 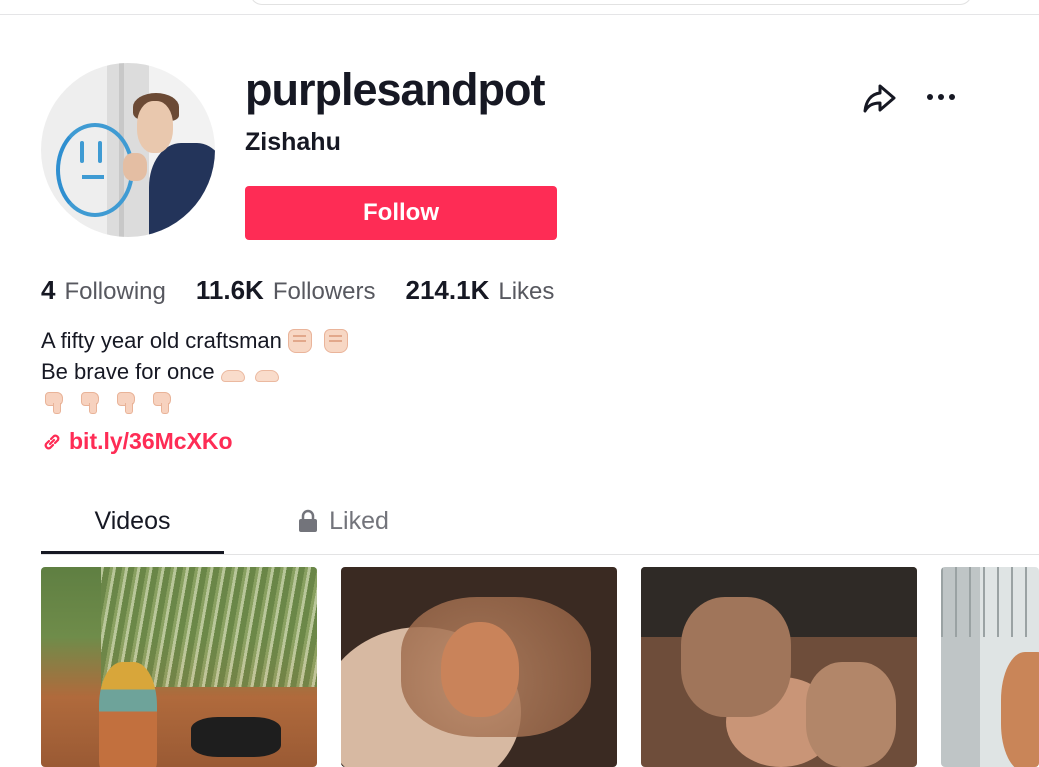 What do you see at coordinates (990, 602) in the screenshot?
I see `thumb-window` at bounding box center [990, 602].